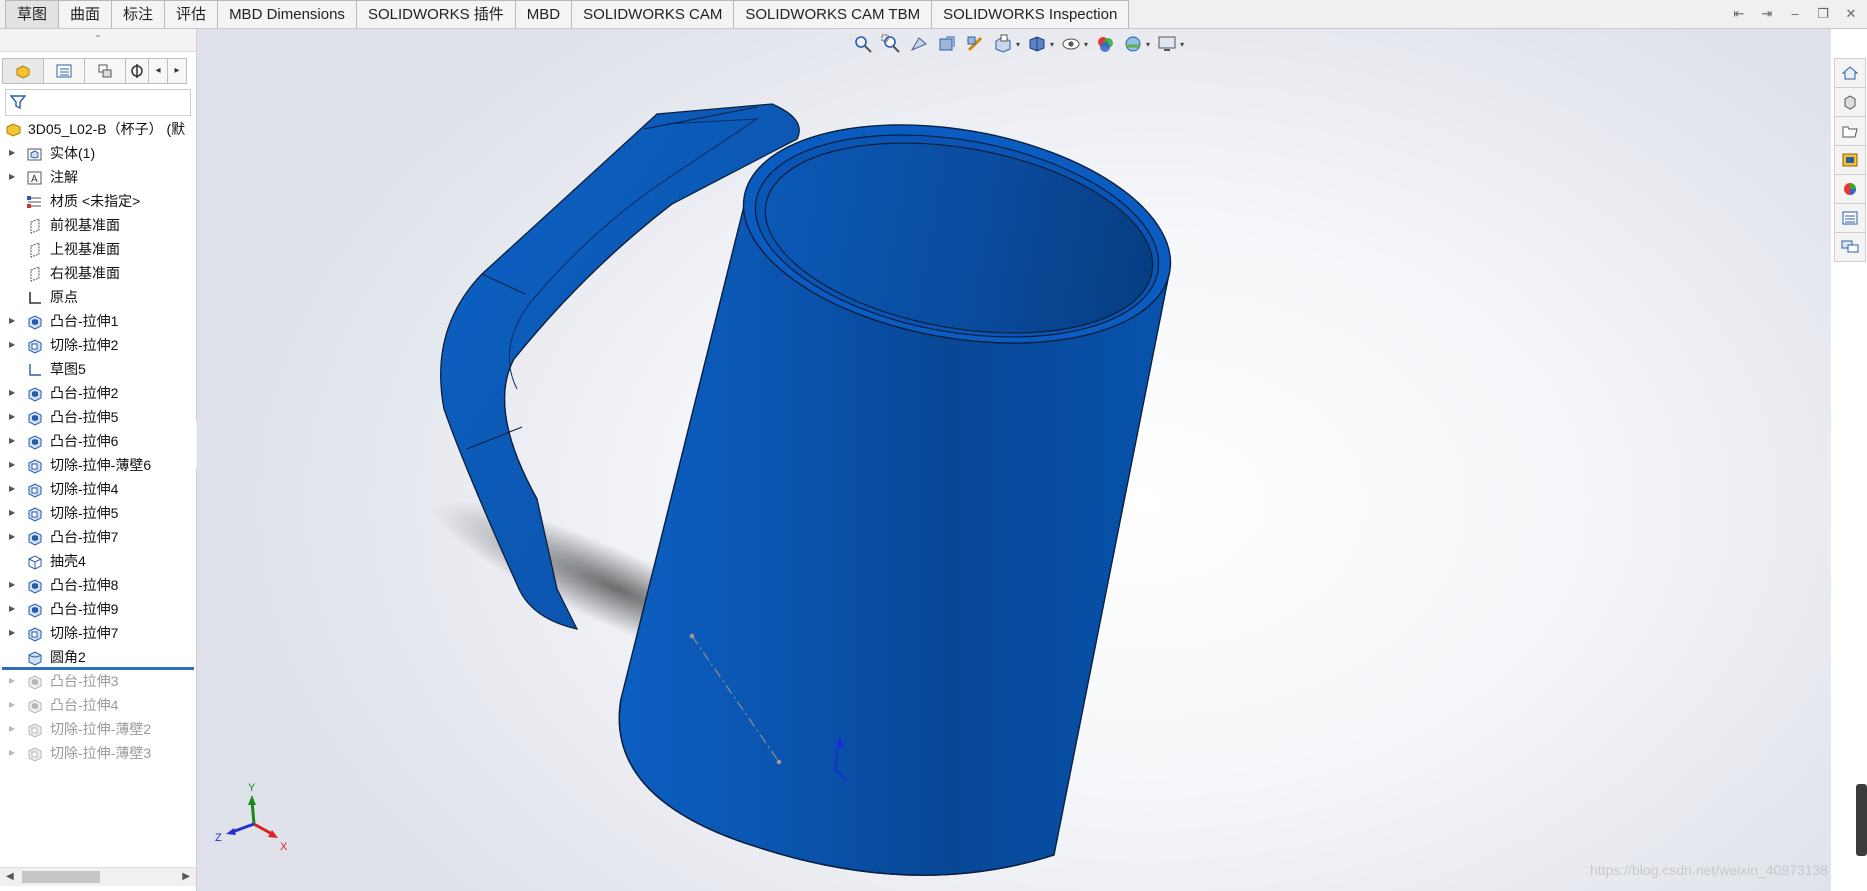 This screenshot has width=1867, height=891. I want to click on ribbon-tab: SOLIDWORKS 插件, so click(435, 14).